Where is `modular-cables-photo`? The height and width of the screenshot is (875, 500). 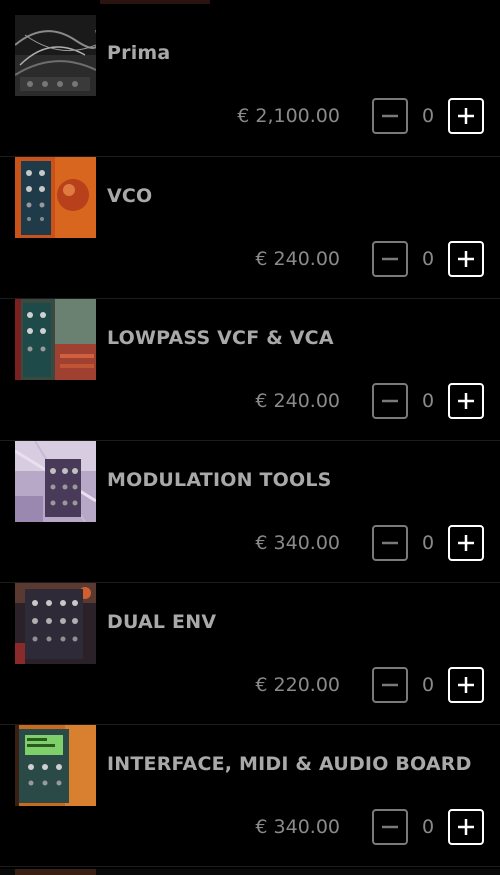
modular-cables-photo is located at coordinates (55, 55).